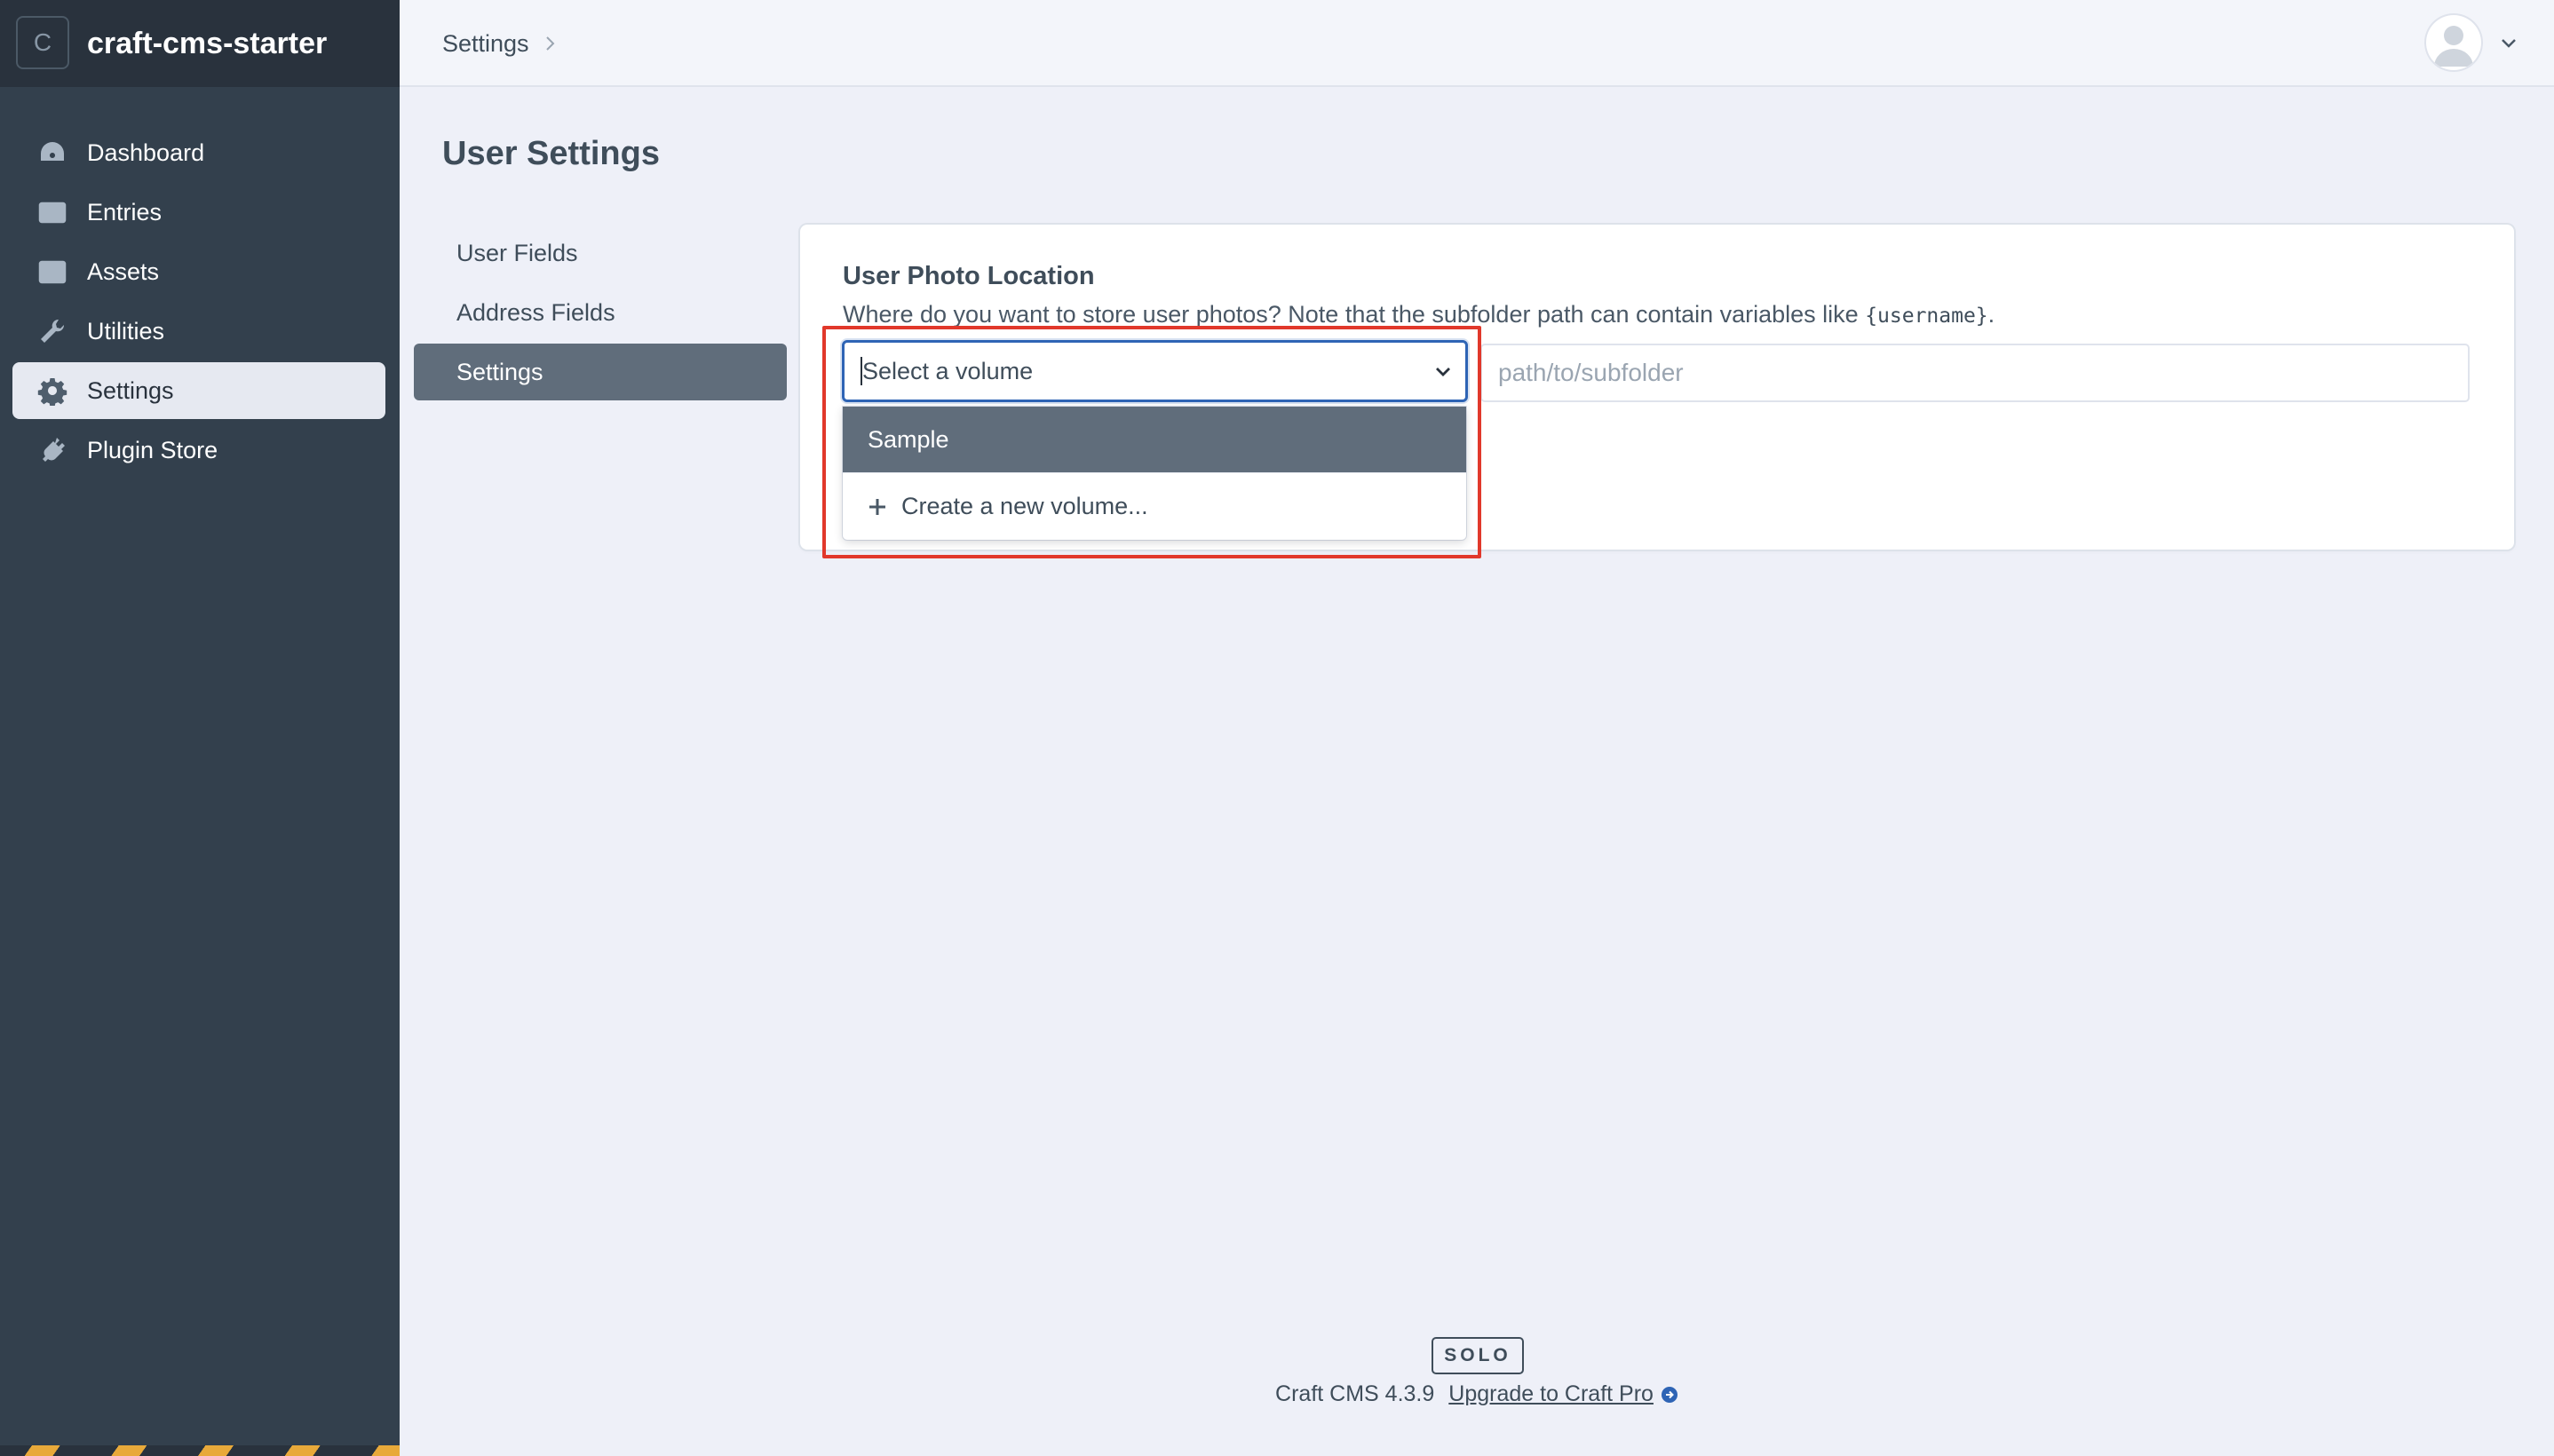 The image size is (2554, 1456). I want to click on nav-item-label: Assets, so click(124, 271).